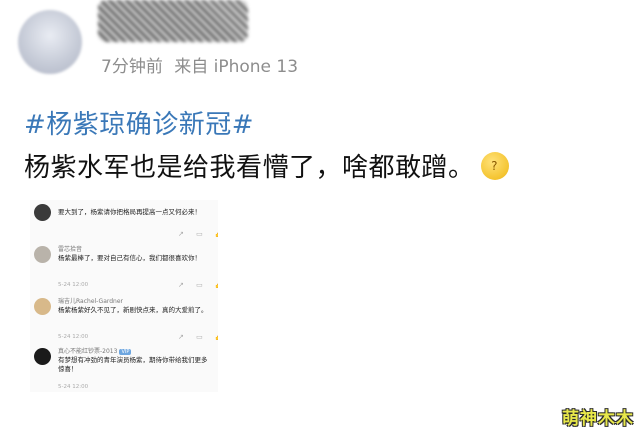 Image resolution: width=640 pixels, height=439 pixels. What do you see at coordinates (173, 21) in the screenshot?
I see `username-blurred` at bounding box center [173, 21].